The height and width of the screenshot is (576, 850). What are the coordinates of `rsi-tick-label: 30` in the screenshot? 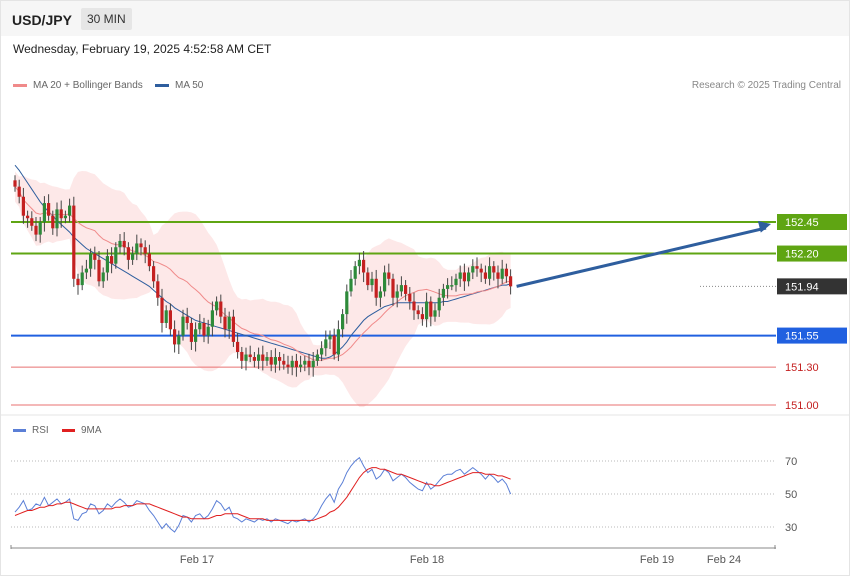 It's located at (791, 528).